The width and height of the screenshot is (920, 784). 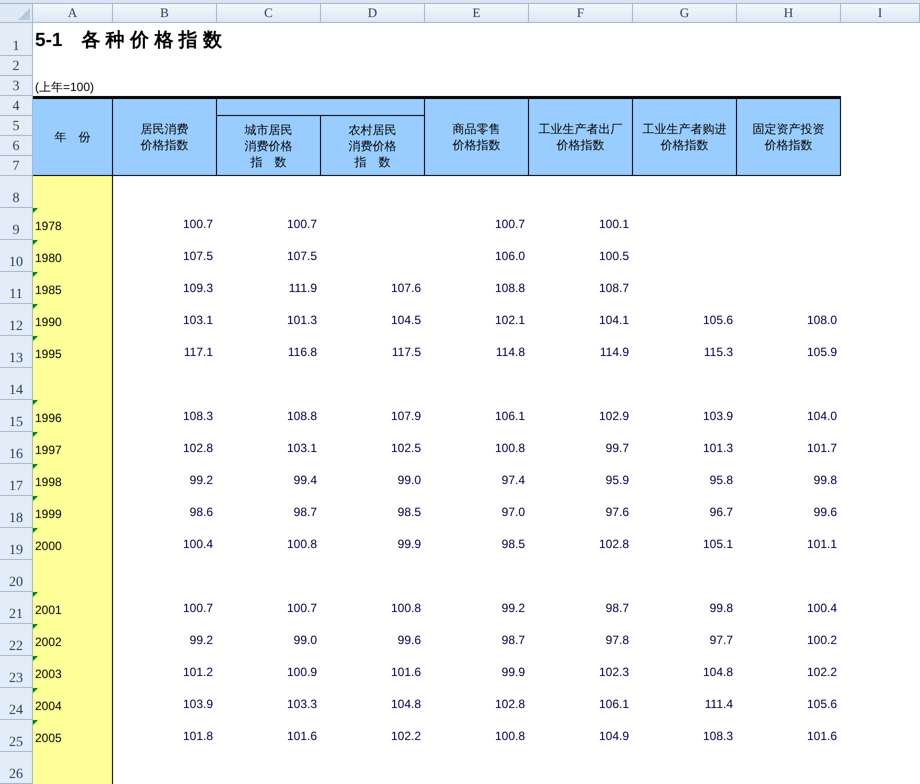 I want to click on year-cell: 2001, so click(x=73, y=608).